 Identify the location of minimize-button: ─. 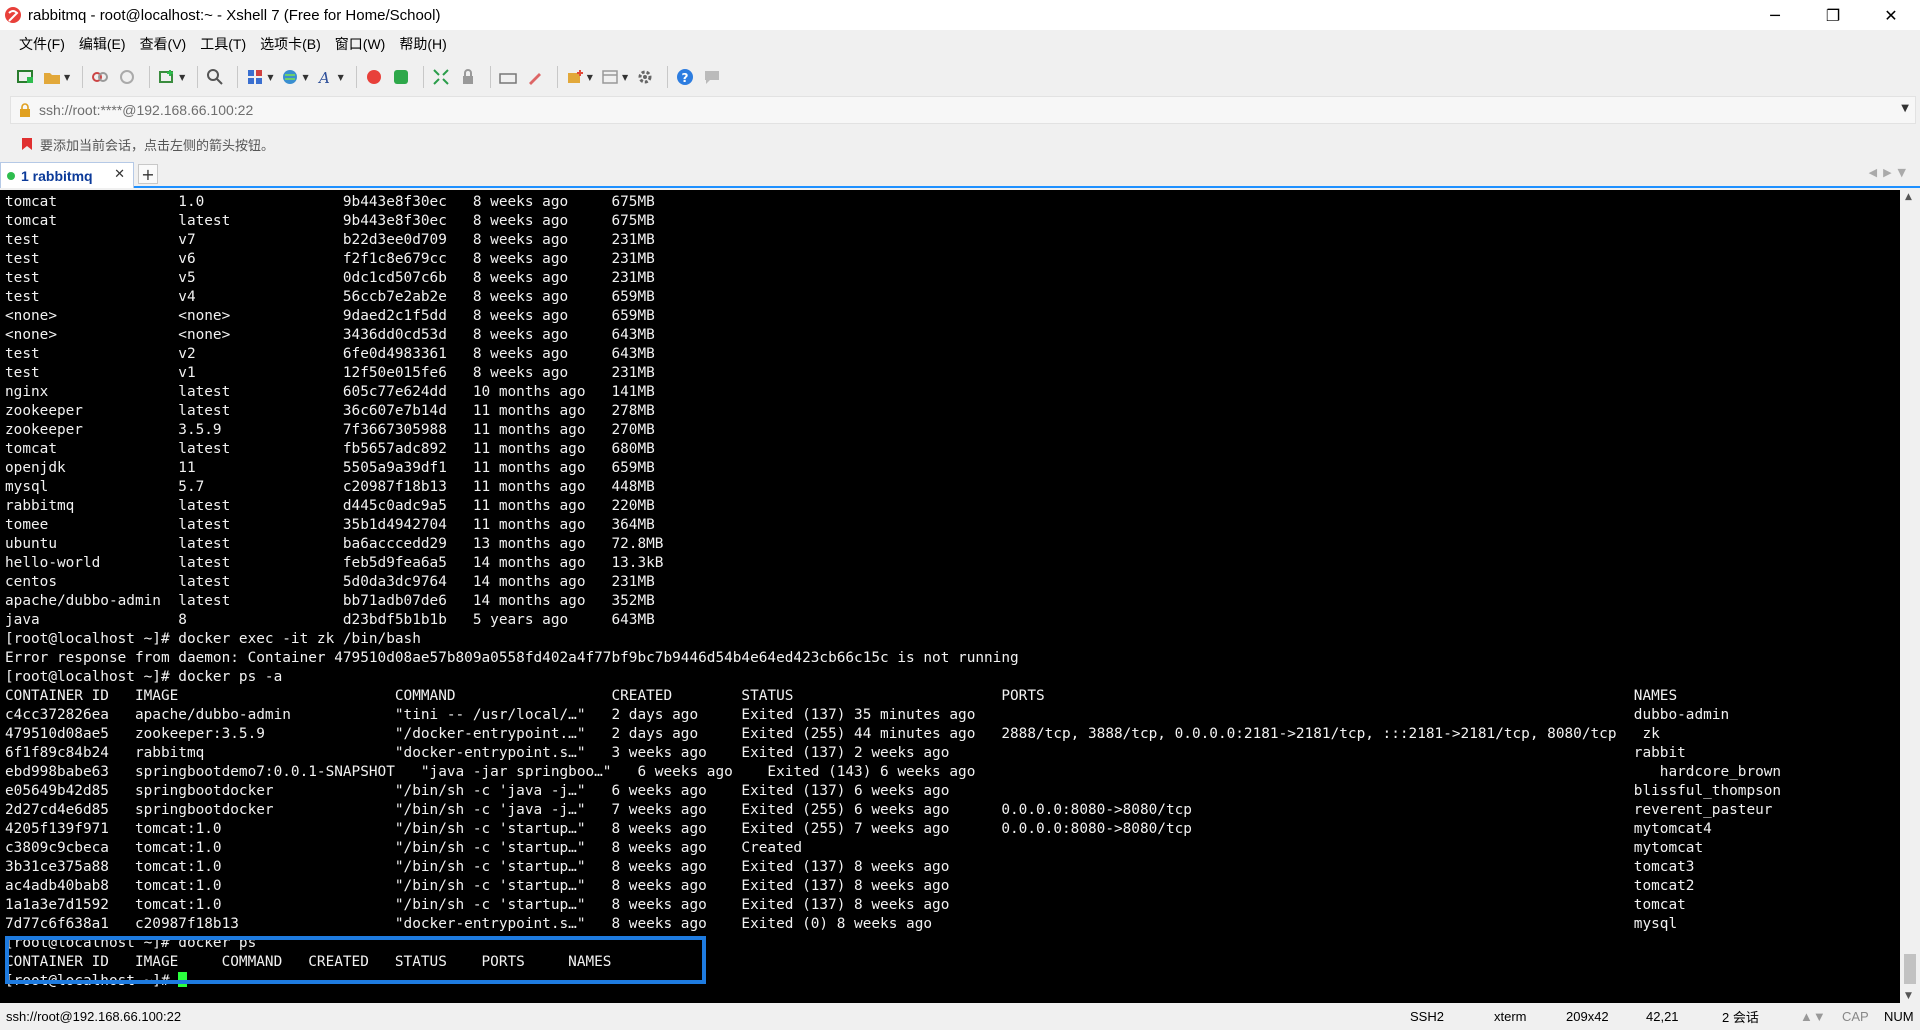
(1775, 15).